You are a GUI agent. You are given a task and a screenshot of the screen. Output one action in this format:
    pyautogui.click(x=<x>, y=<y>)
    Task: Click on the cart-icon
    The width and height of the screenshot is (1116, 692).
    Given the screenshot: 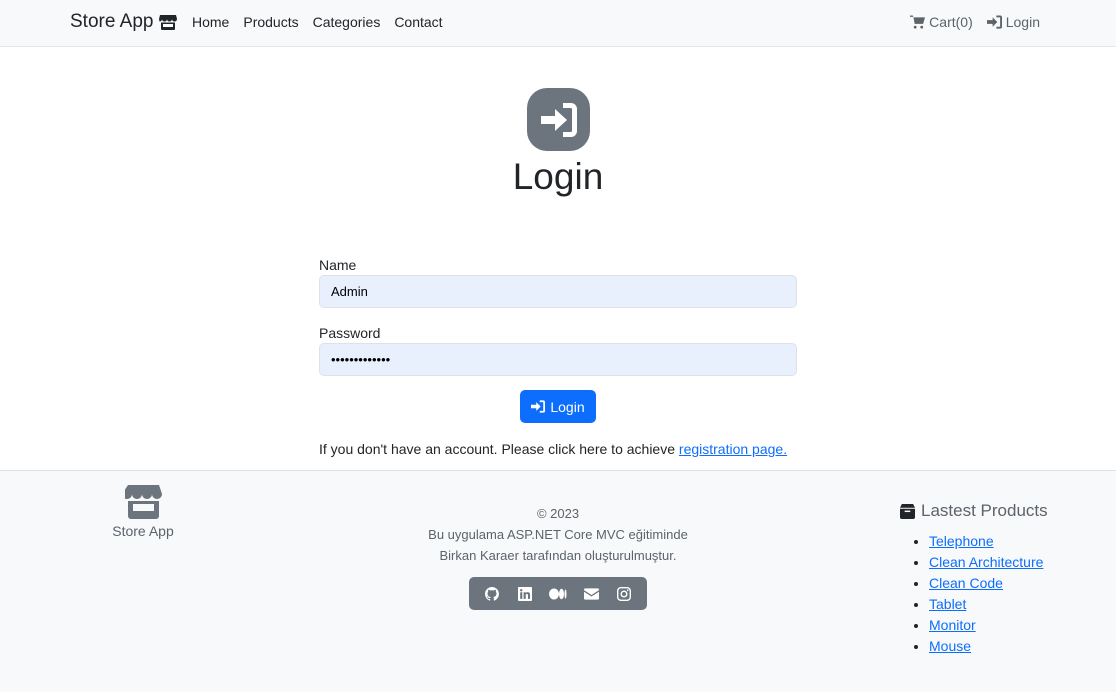 What is the action you would take?
    pyautogui.click(x=918, y=22)
    